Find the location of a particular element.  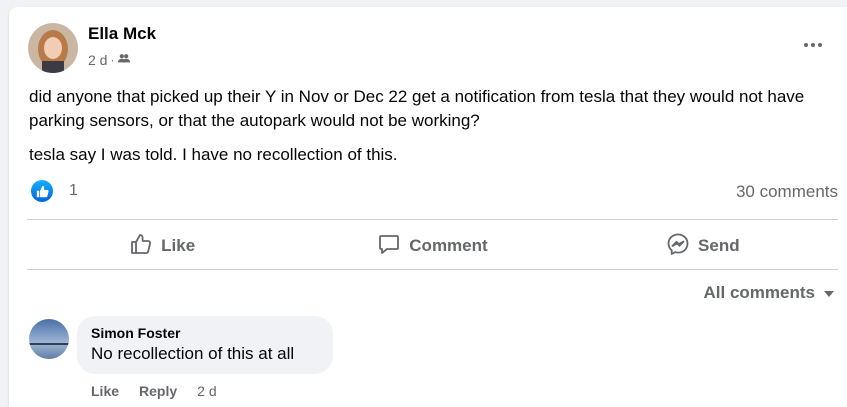

reaction-count: 1 is located at coordinates (73, 191).